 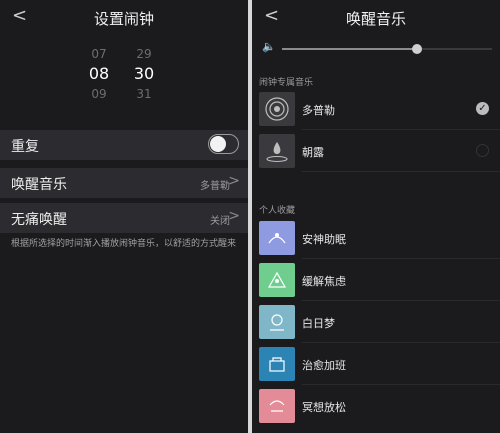 I want to click on music-item-sleep: 安神助眠, so click(x=376, y=238).